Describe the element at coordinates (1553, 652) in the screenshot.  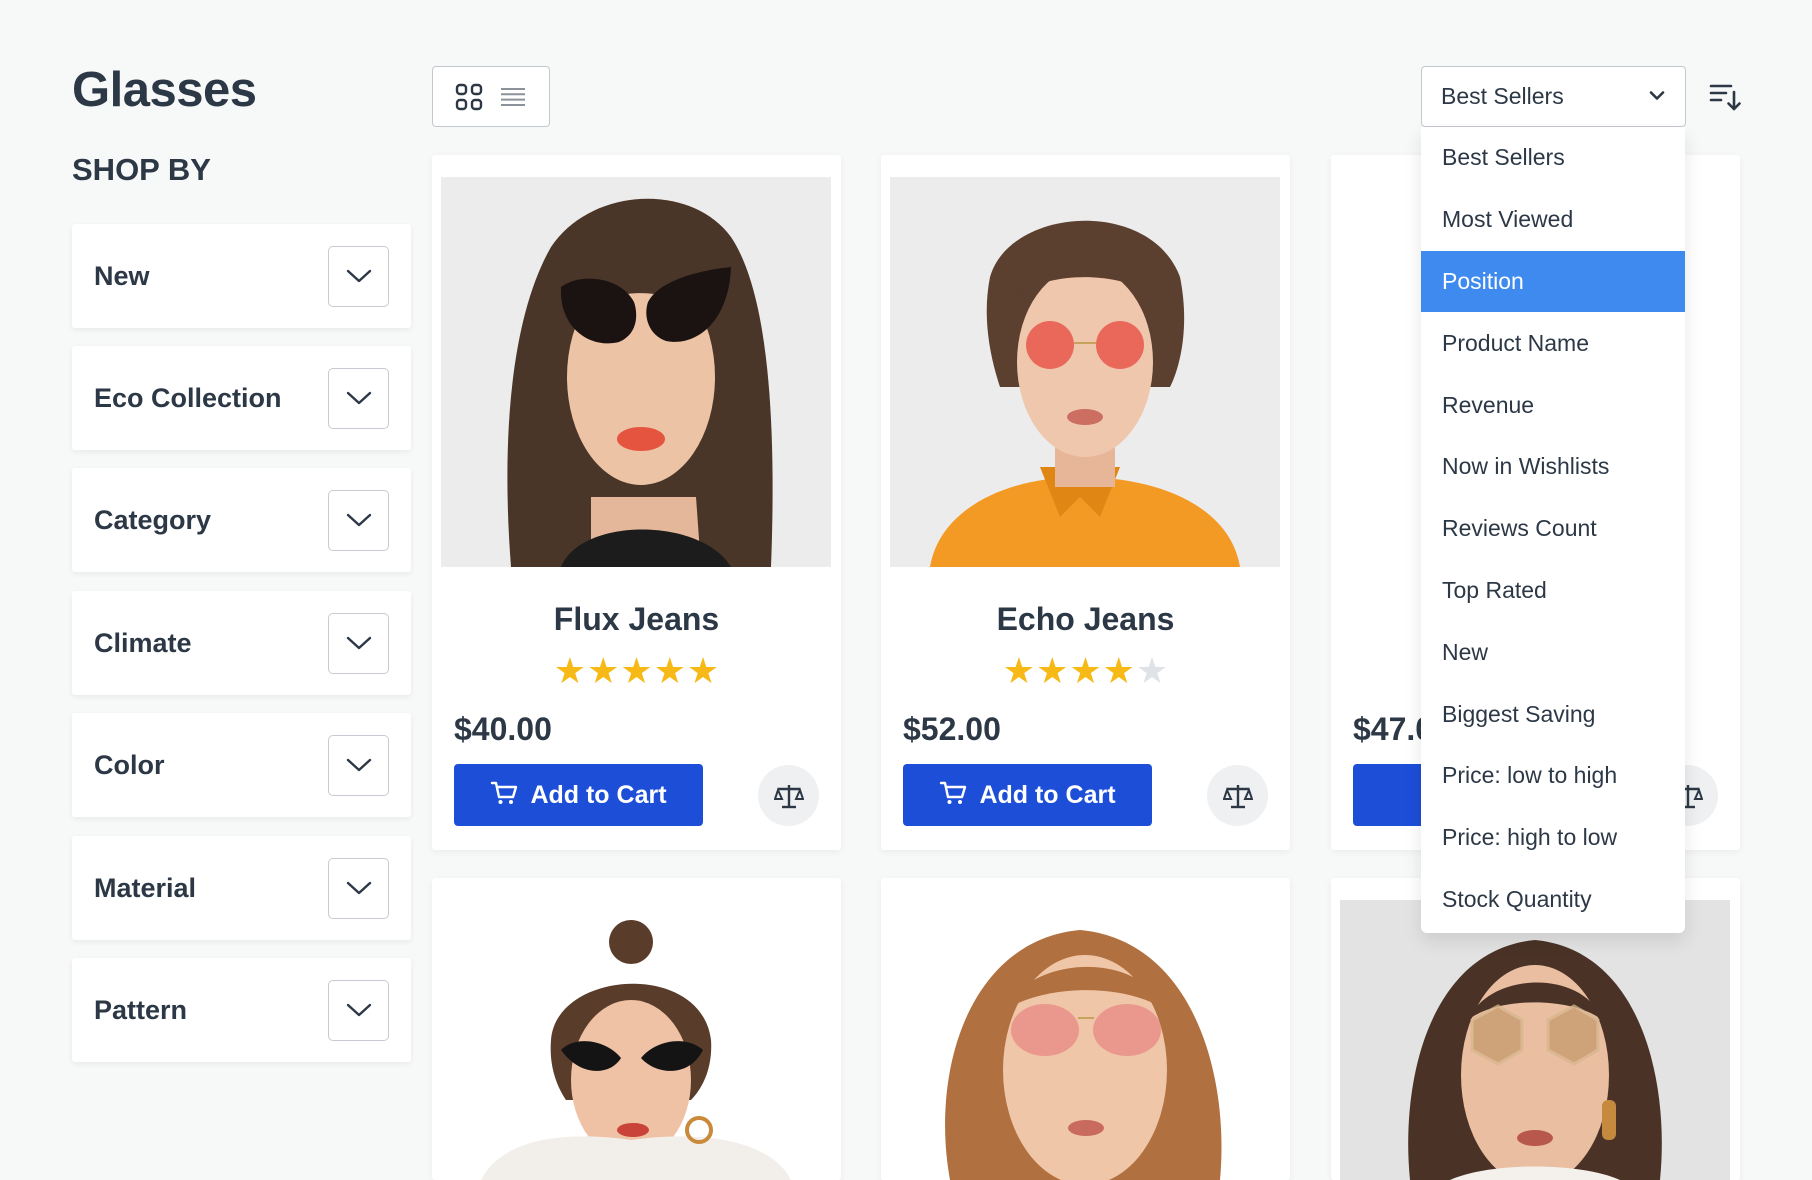
I see `sort-option-new: New` at that location.